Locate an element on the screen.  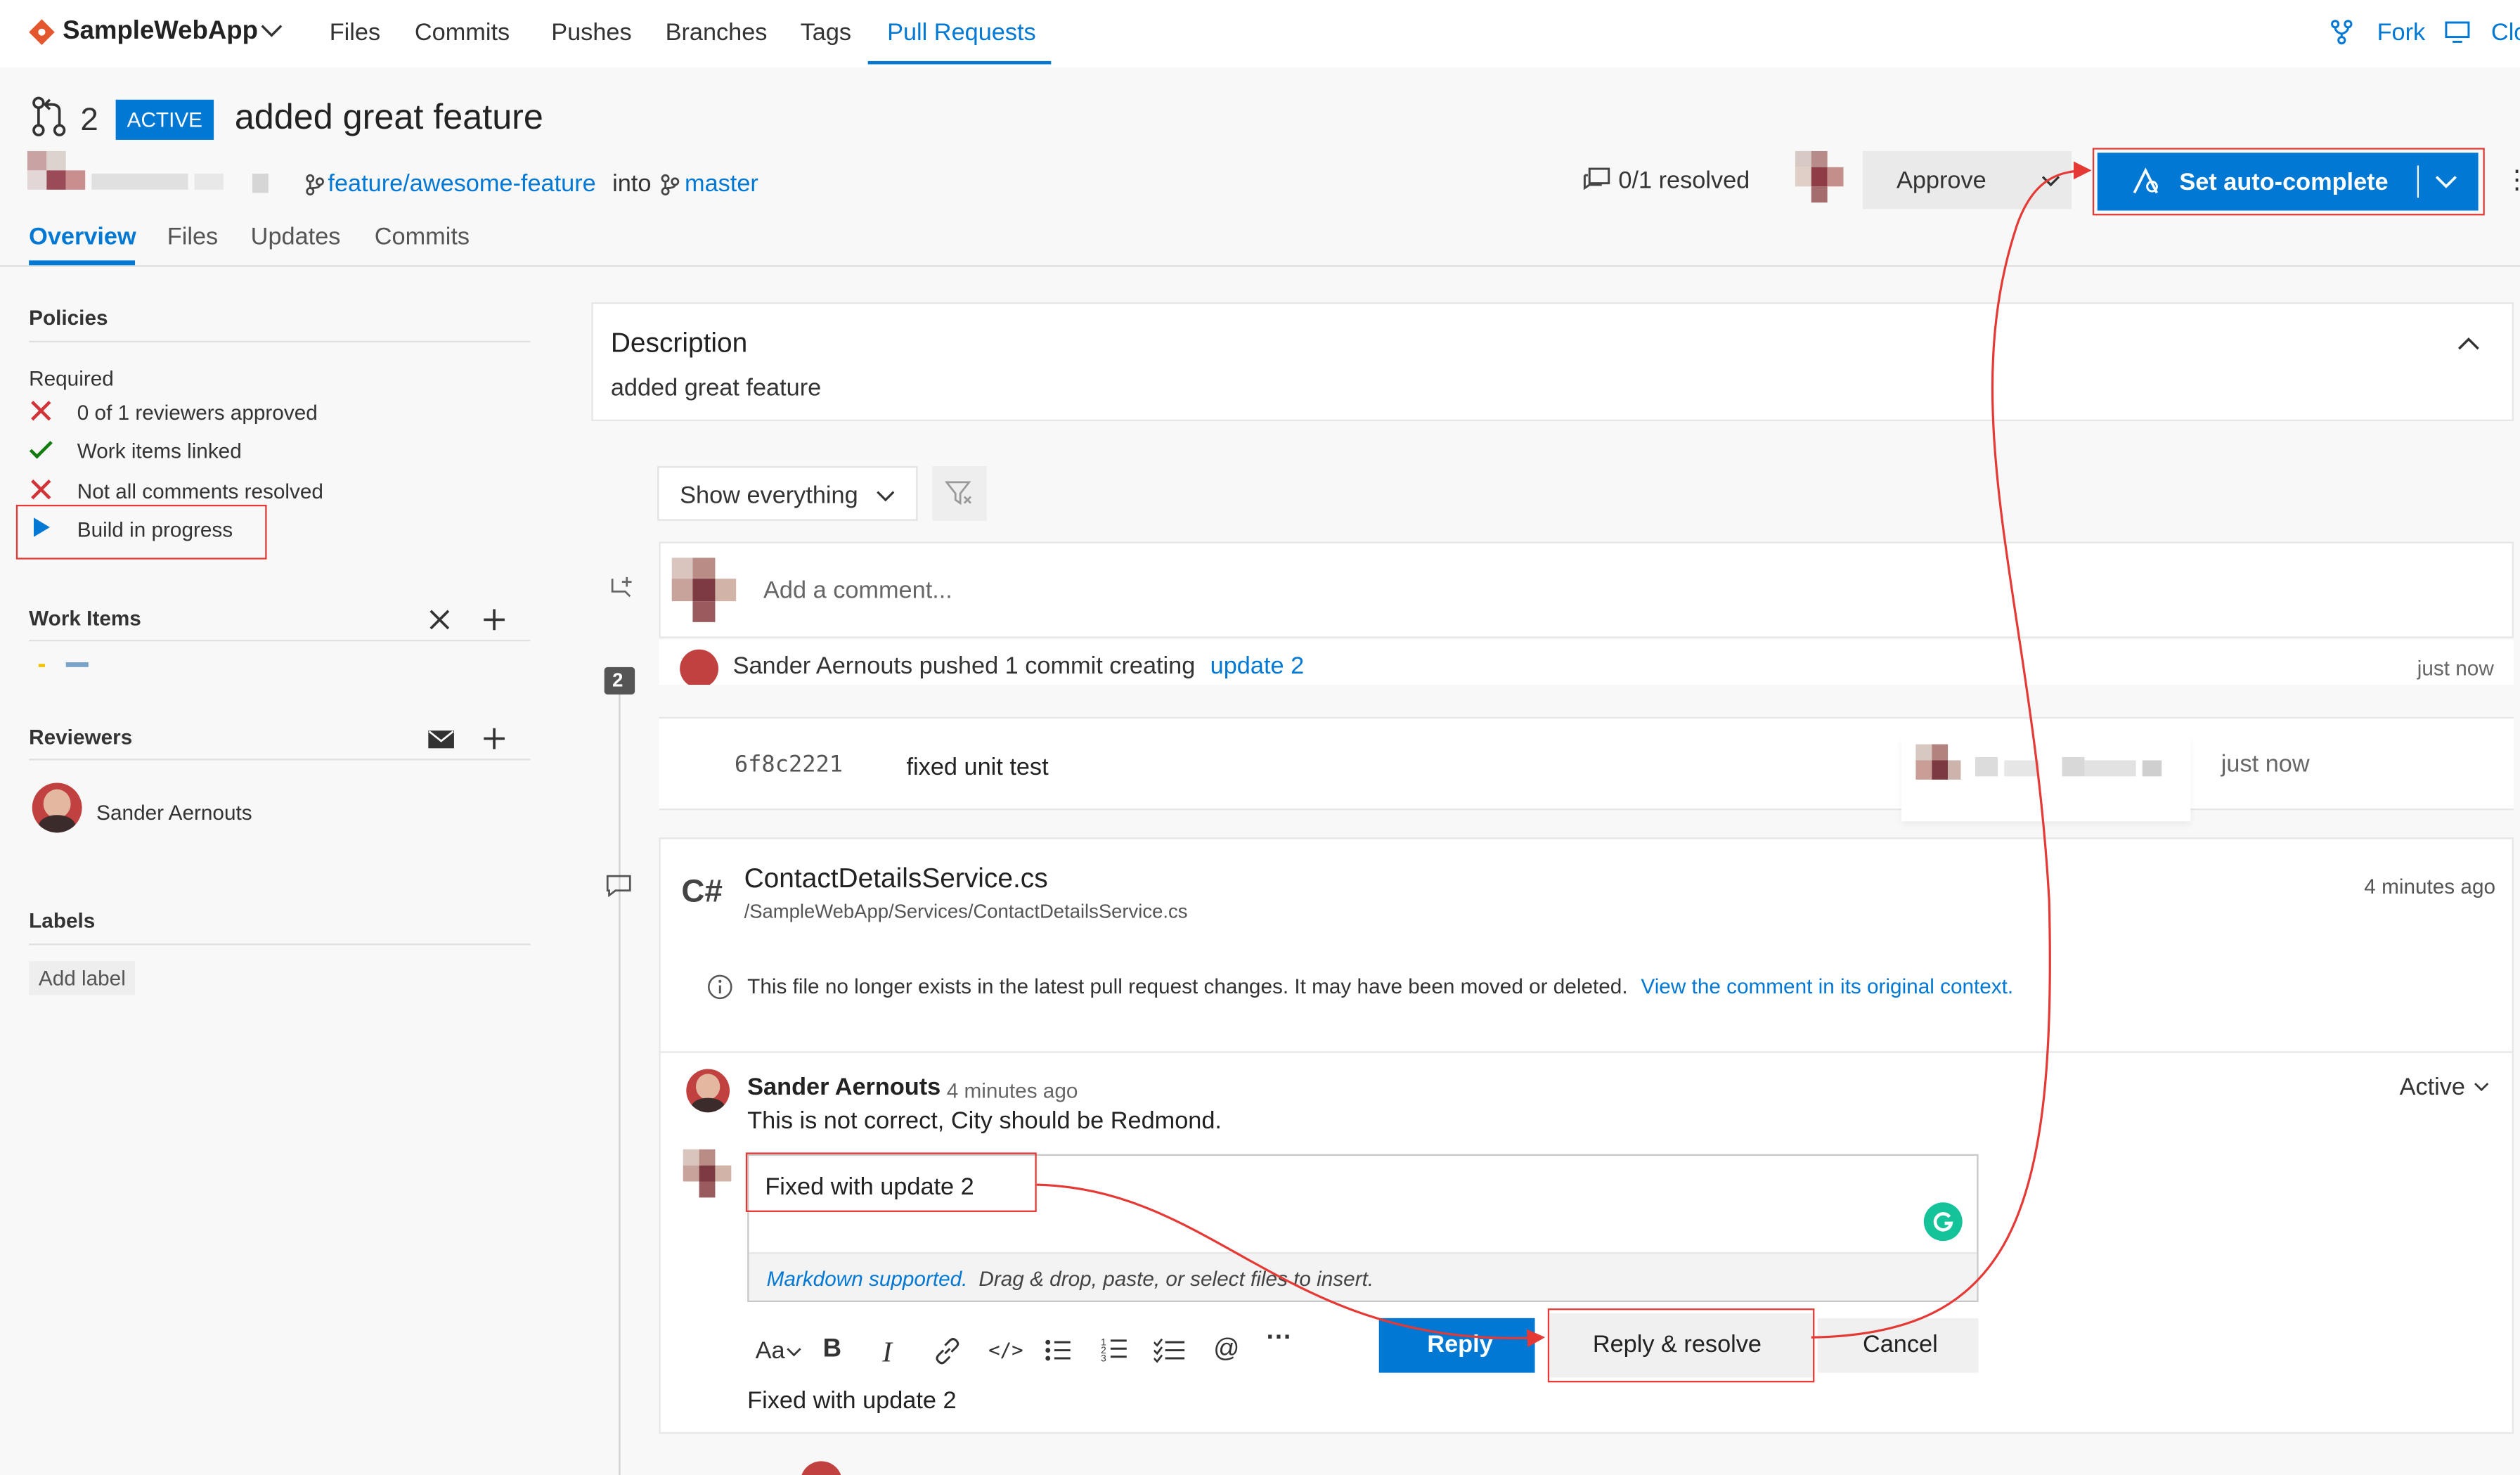
reply-button: Reply is located at coordinates (1456, 1345).